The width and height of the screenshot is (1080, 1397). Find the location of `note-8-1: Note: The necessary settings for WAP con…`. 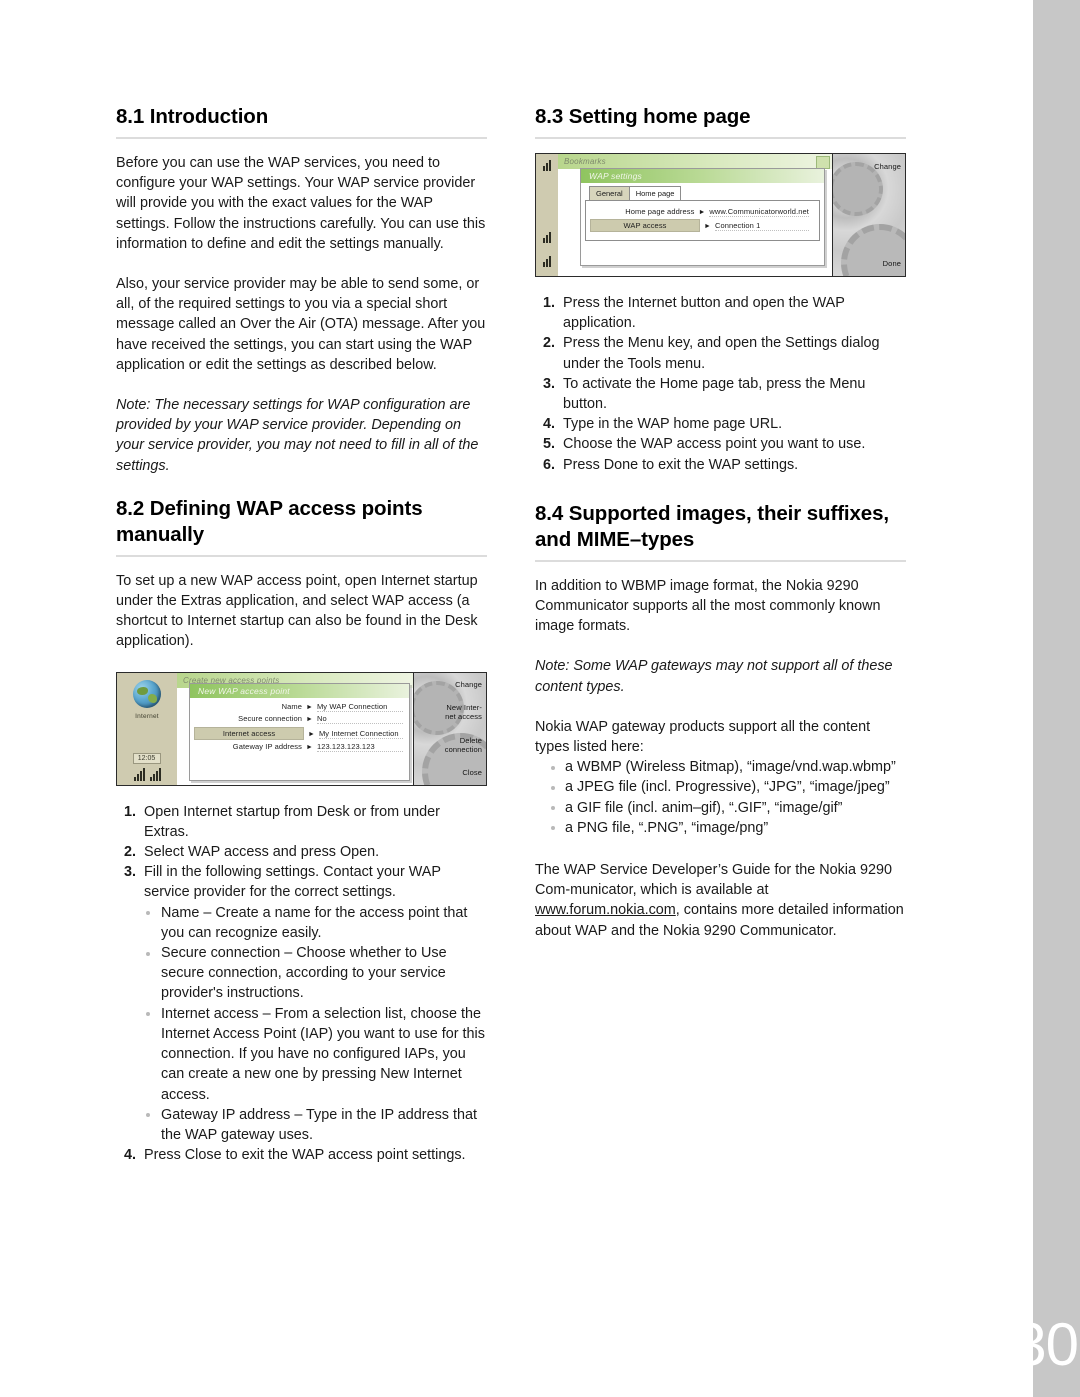

note-8-1: Note: The necessary settings for WAP con… is located at coordinates (297, 435).